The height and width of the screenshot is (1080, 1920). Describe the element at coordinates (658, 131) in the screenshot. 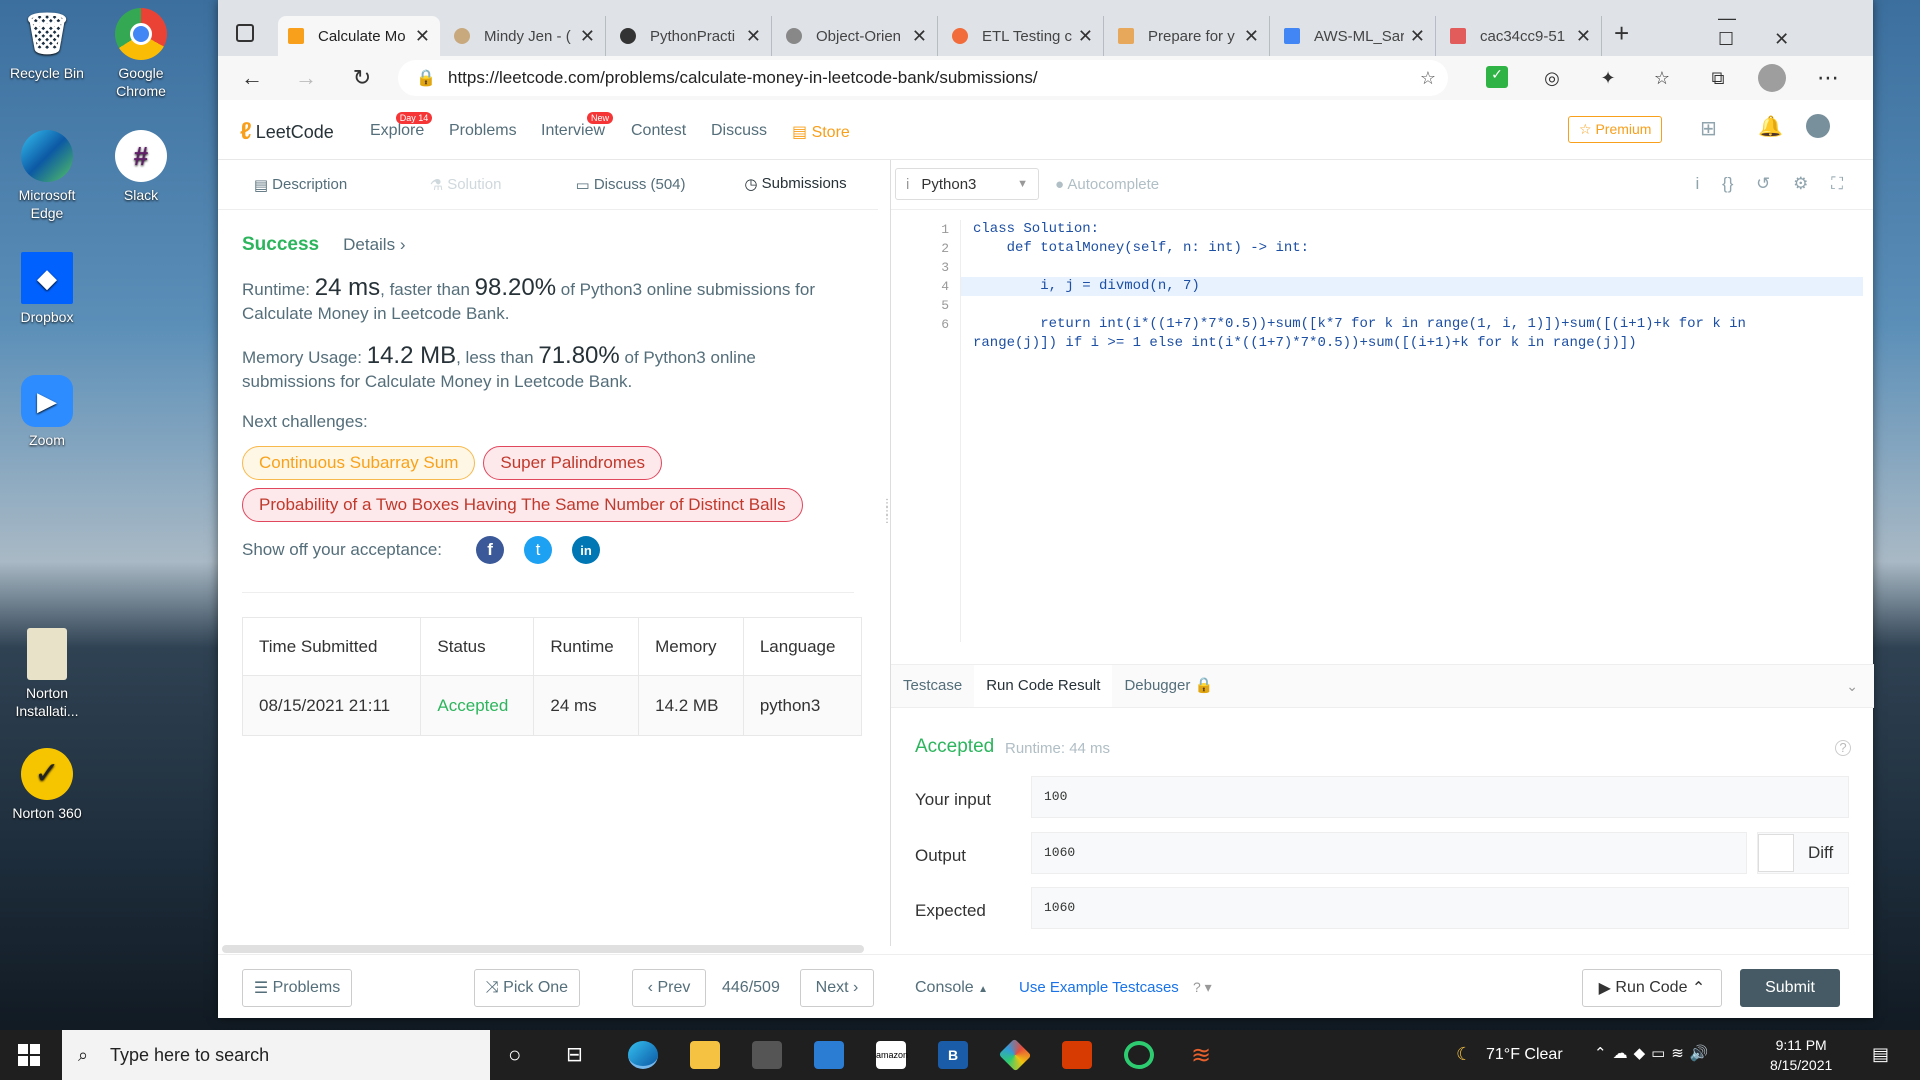

I see `nav-contest: Contest` at that location.